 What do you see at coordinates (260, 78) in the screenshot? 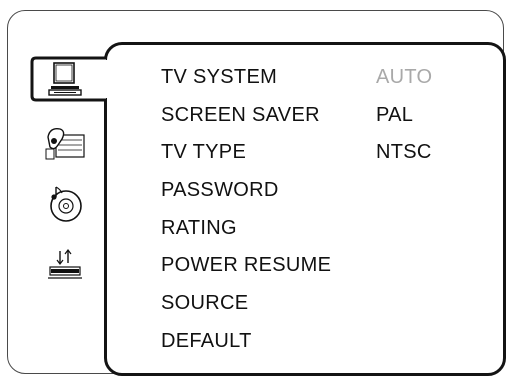
I see `menu-item-tv-system: TV SYSTEM` at bounding box center [260, 78].